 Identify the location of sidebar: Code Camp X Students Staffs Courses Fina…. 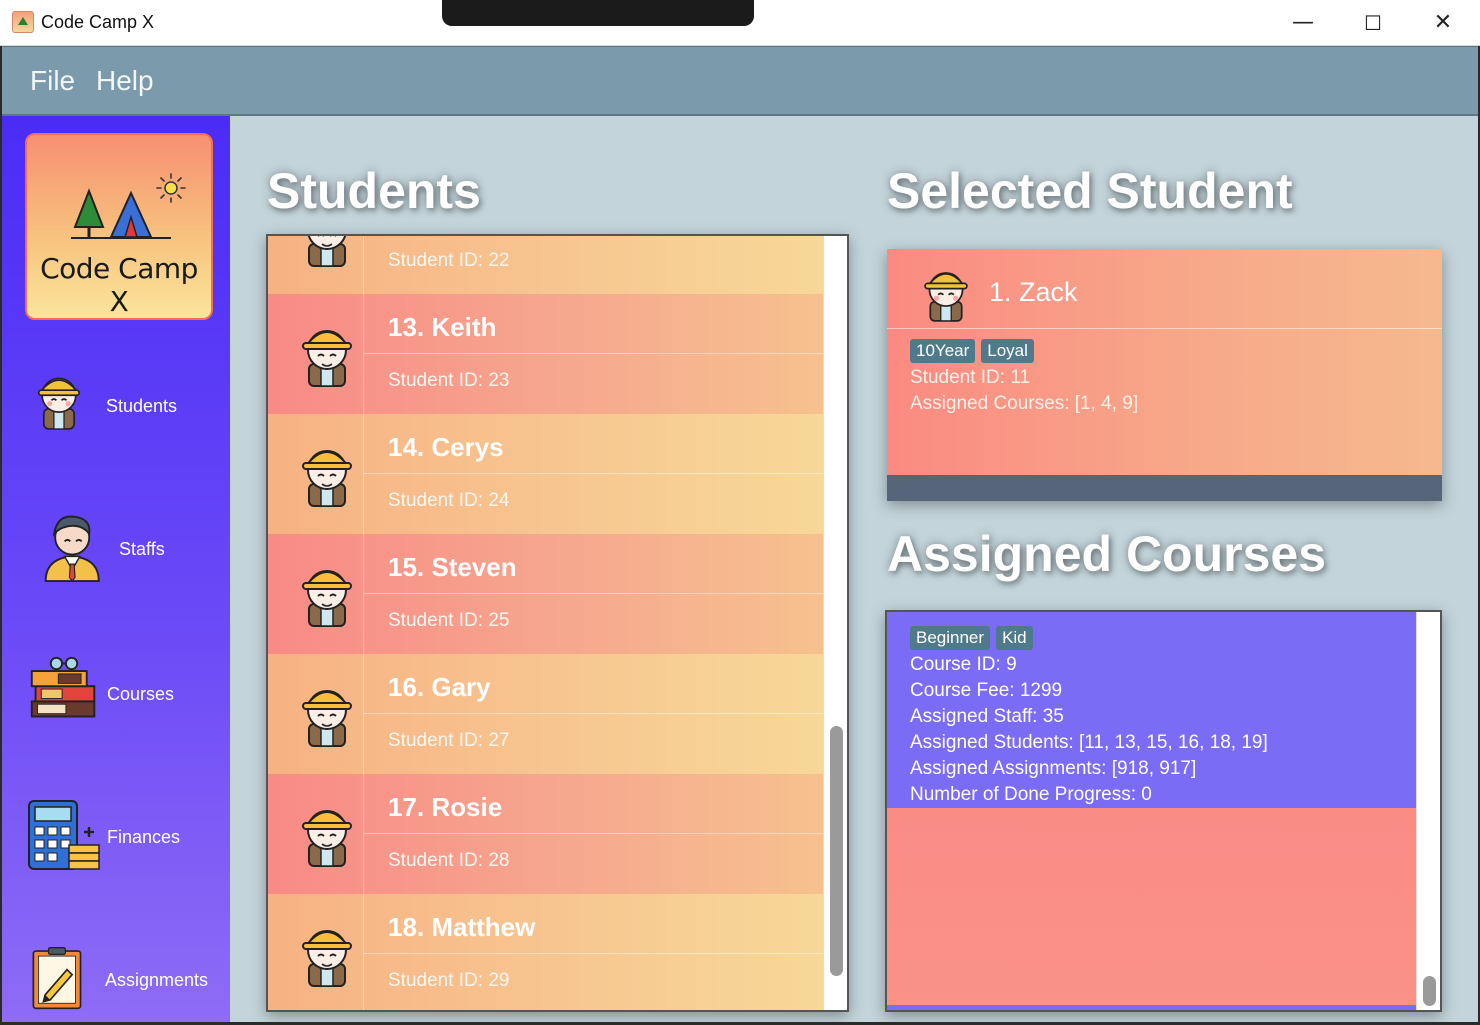
(116, 569).